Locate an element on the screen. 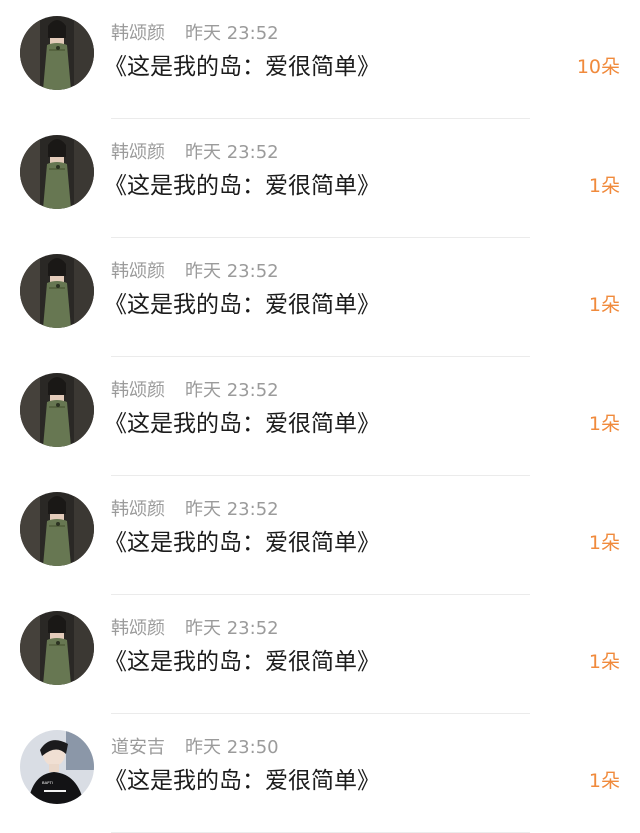 This screenshot has height=833, width=640. flower-count: 10朵 is located at coordinates (598, 67).